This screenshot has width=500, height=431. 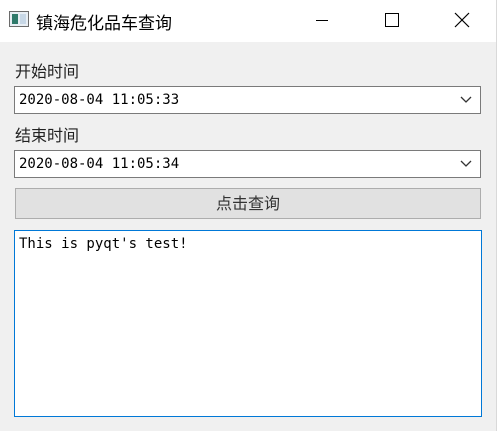 I want to click on start-time-combobox: 2020-08-04 11:05:33, so click(x=247, y=100).